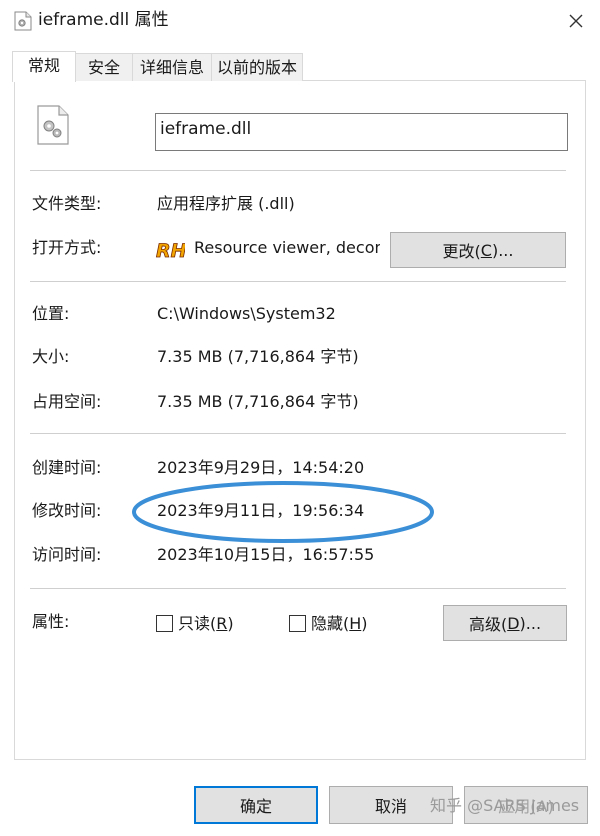 This screenshot has width=600, height=836. What do you see at coordinates (197, 623) in the screenshot?
I see `readonly-label-pre: 只读(` at bounding box center [197, 623].